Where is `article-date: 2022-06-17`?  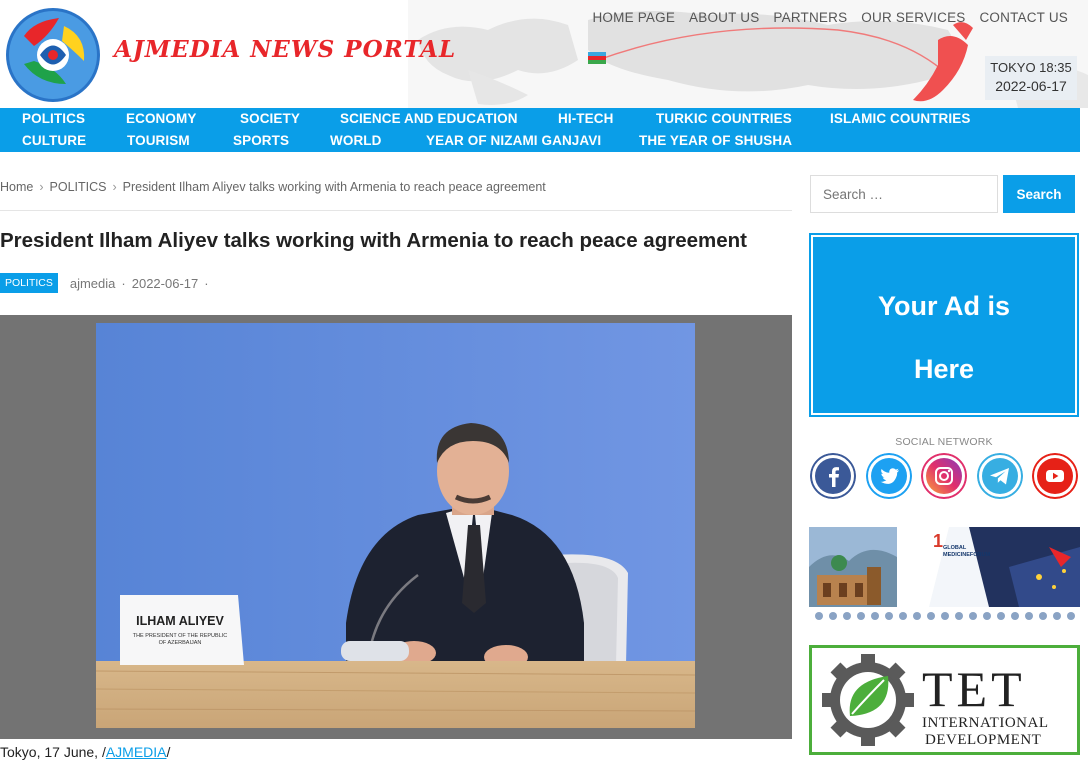
article-date: 2022-06-17 is located at coordinates (165, 283).